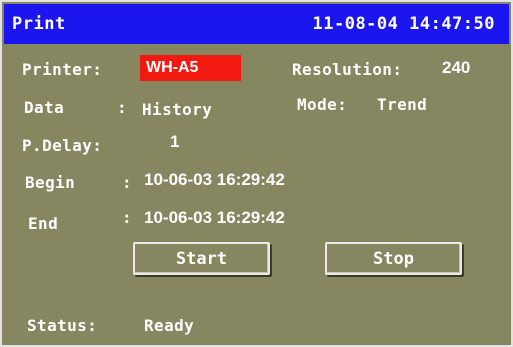 This screenshot has width=513, height=347. Describe the element at coordinates (62, 325) in the screenshot. I see `status-label: Status:` at that location.